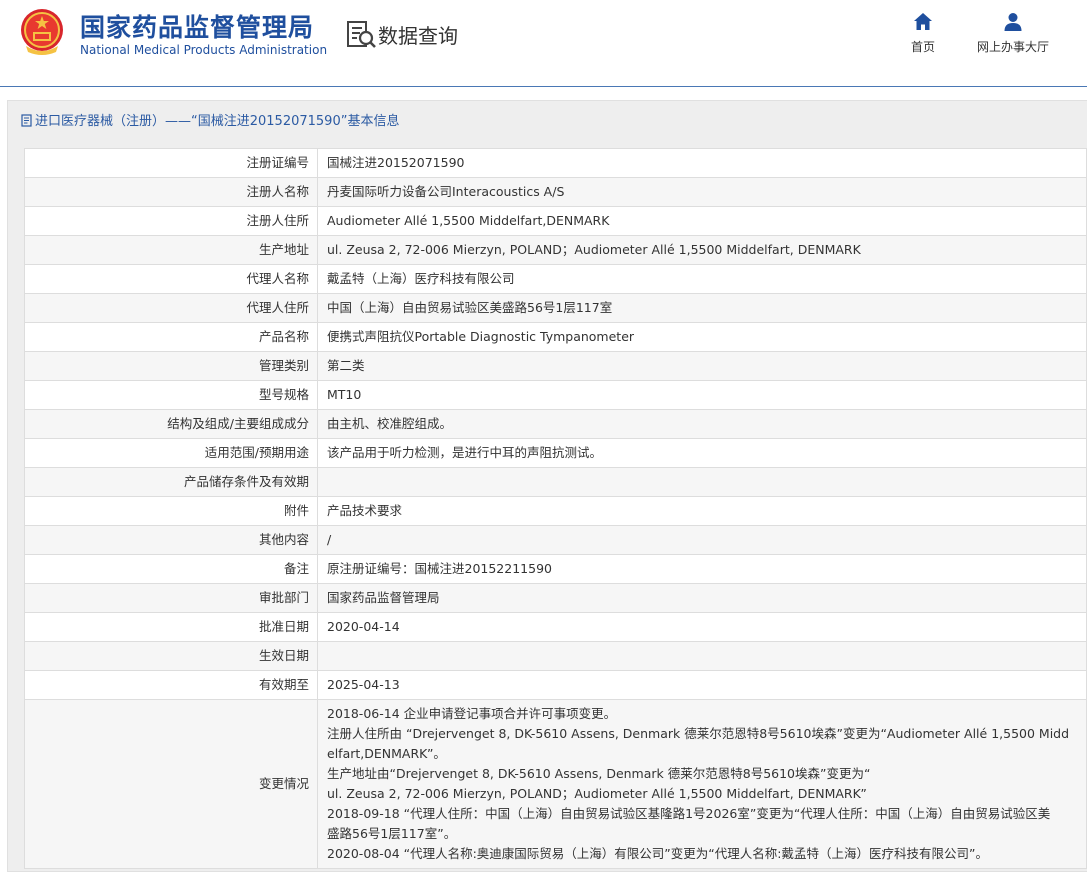 This screenshot has width=1087, height=872. I want to click on table-row: 批准日期 2020-04-14, so click(555, 627).